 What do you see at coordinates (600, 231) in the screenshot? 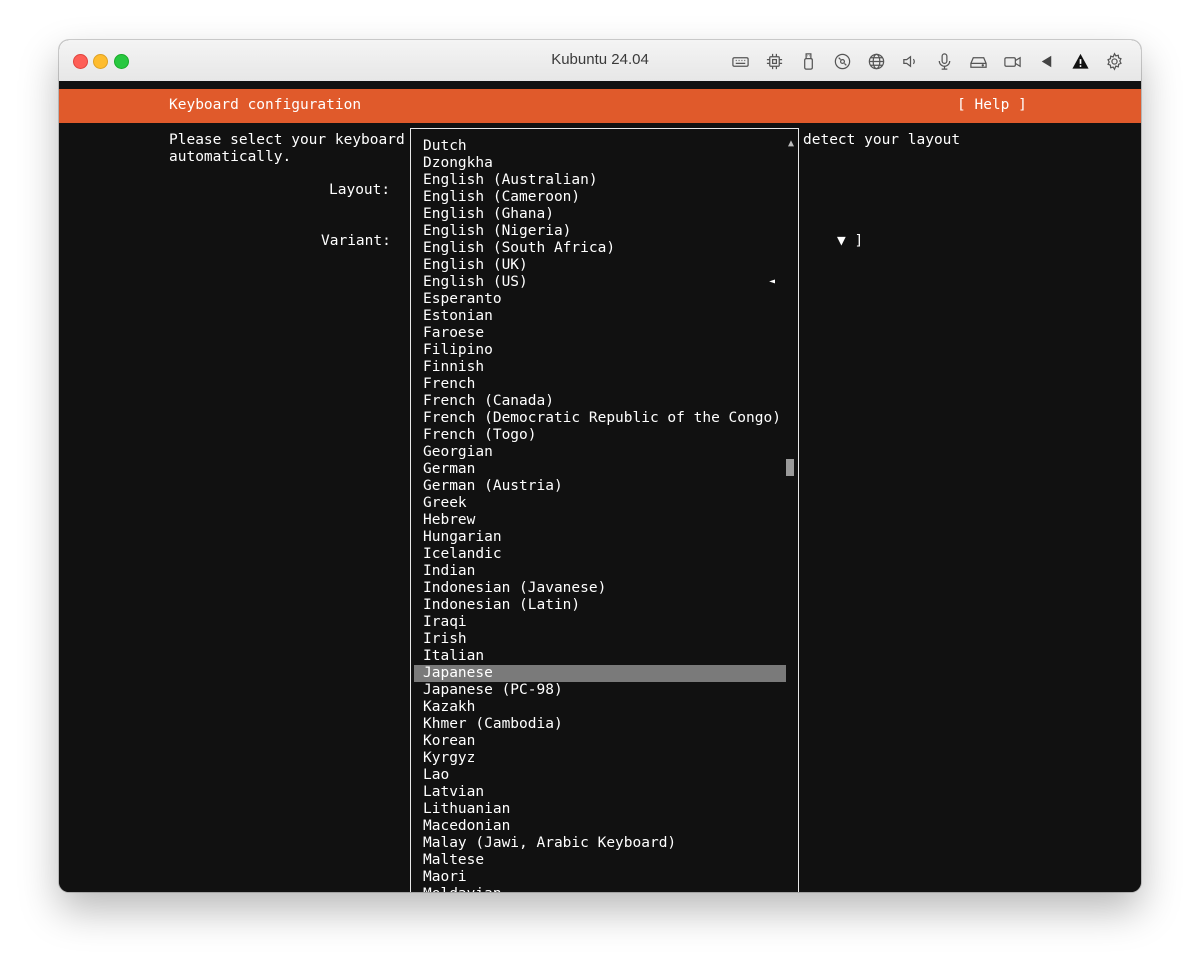
I see `layout-option: English (Nigeria)` at bounding box center [600, 231].